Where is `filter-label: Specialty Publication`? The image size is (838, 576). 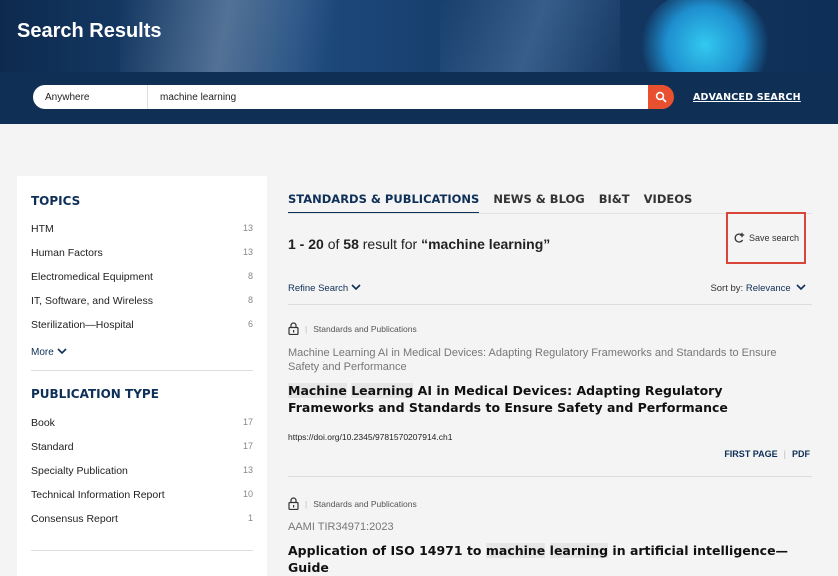 filter-label: Specialty Publication is located at coordinates (79, 471).